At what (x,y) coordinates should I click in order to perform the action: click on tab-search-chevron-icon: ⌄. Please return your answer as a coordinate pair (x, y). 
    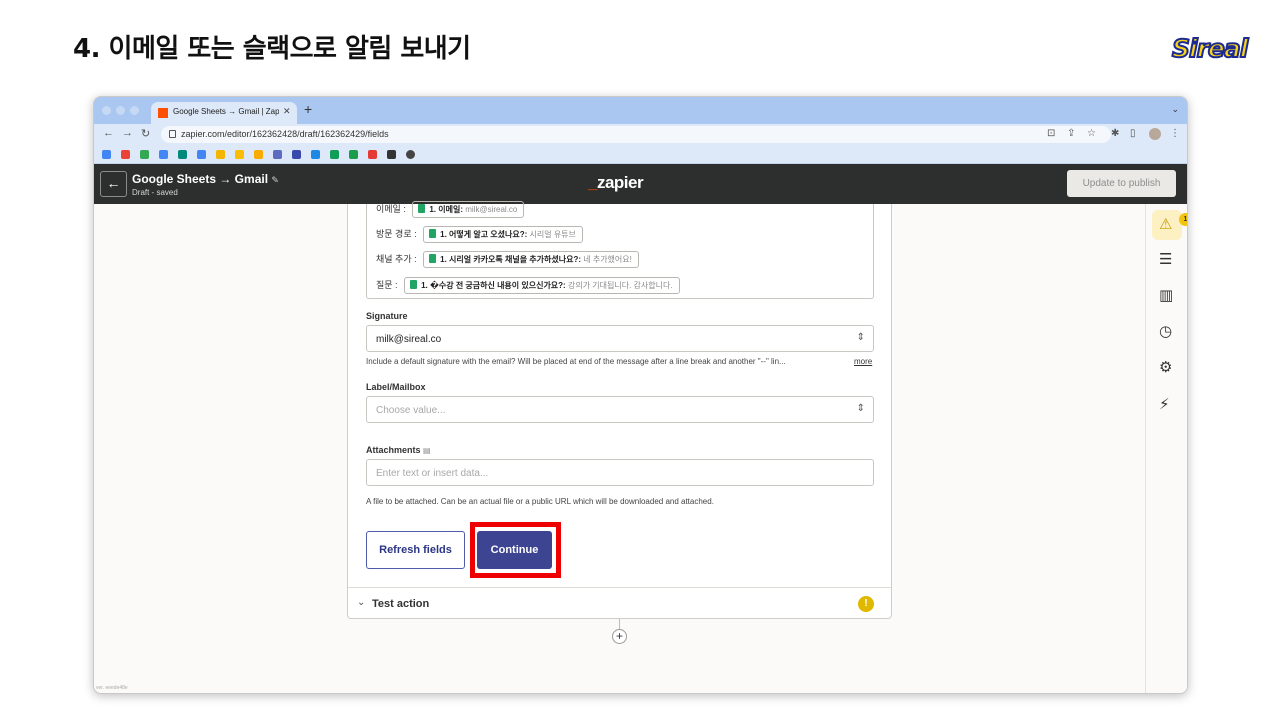
    Looking at the image, I should click on (1175, 109).